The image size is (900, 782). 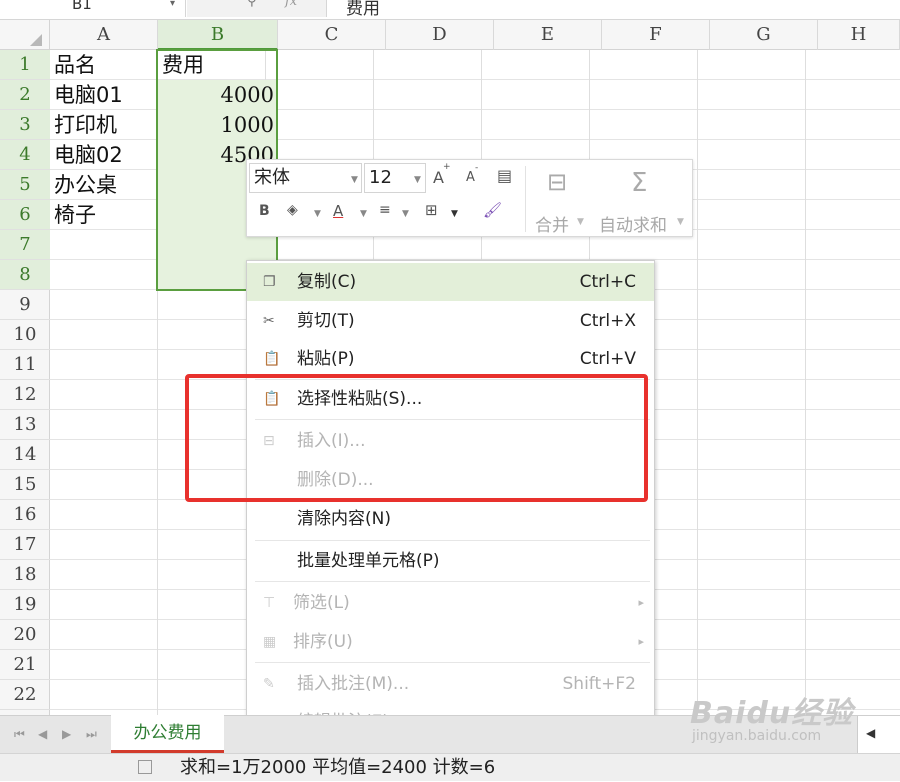 I want to click on cell-a5: 办公桌, so click(x=85, y=185).